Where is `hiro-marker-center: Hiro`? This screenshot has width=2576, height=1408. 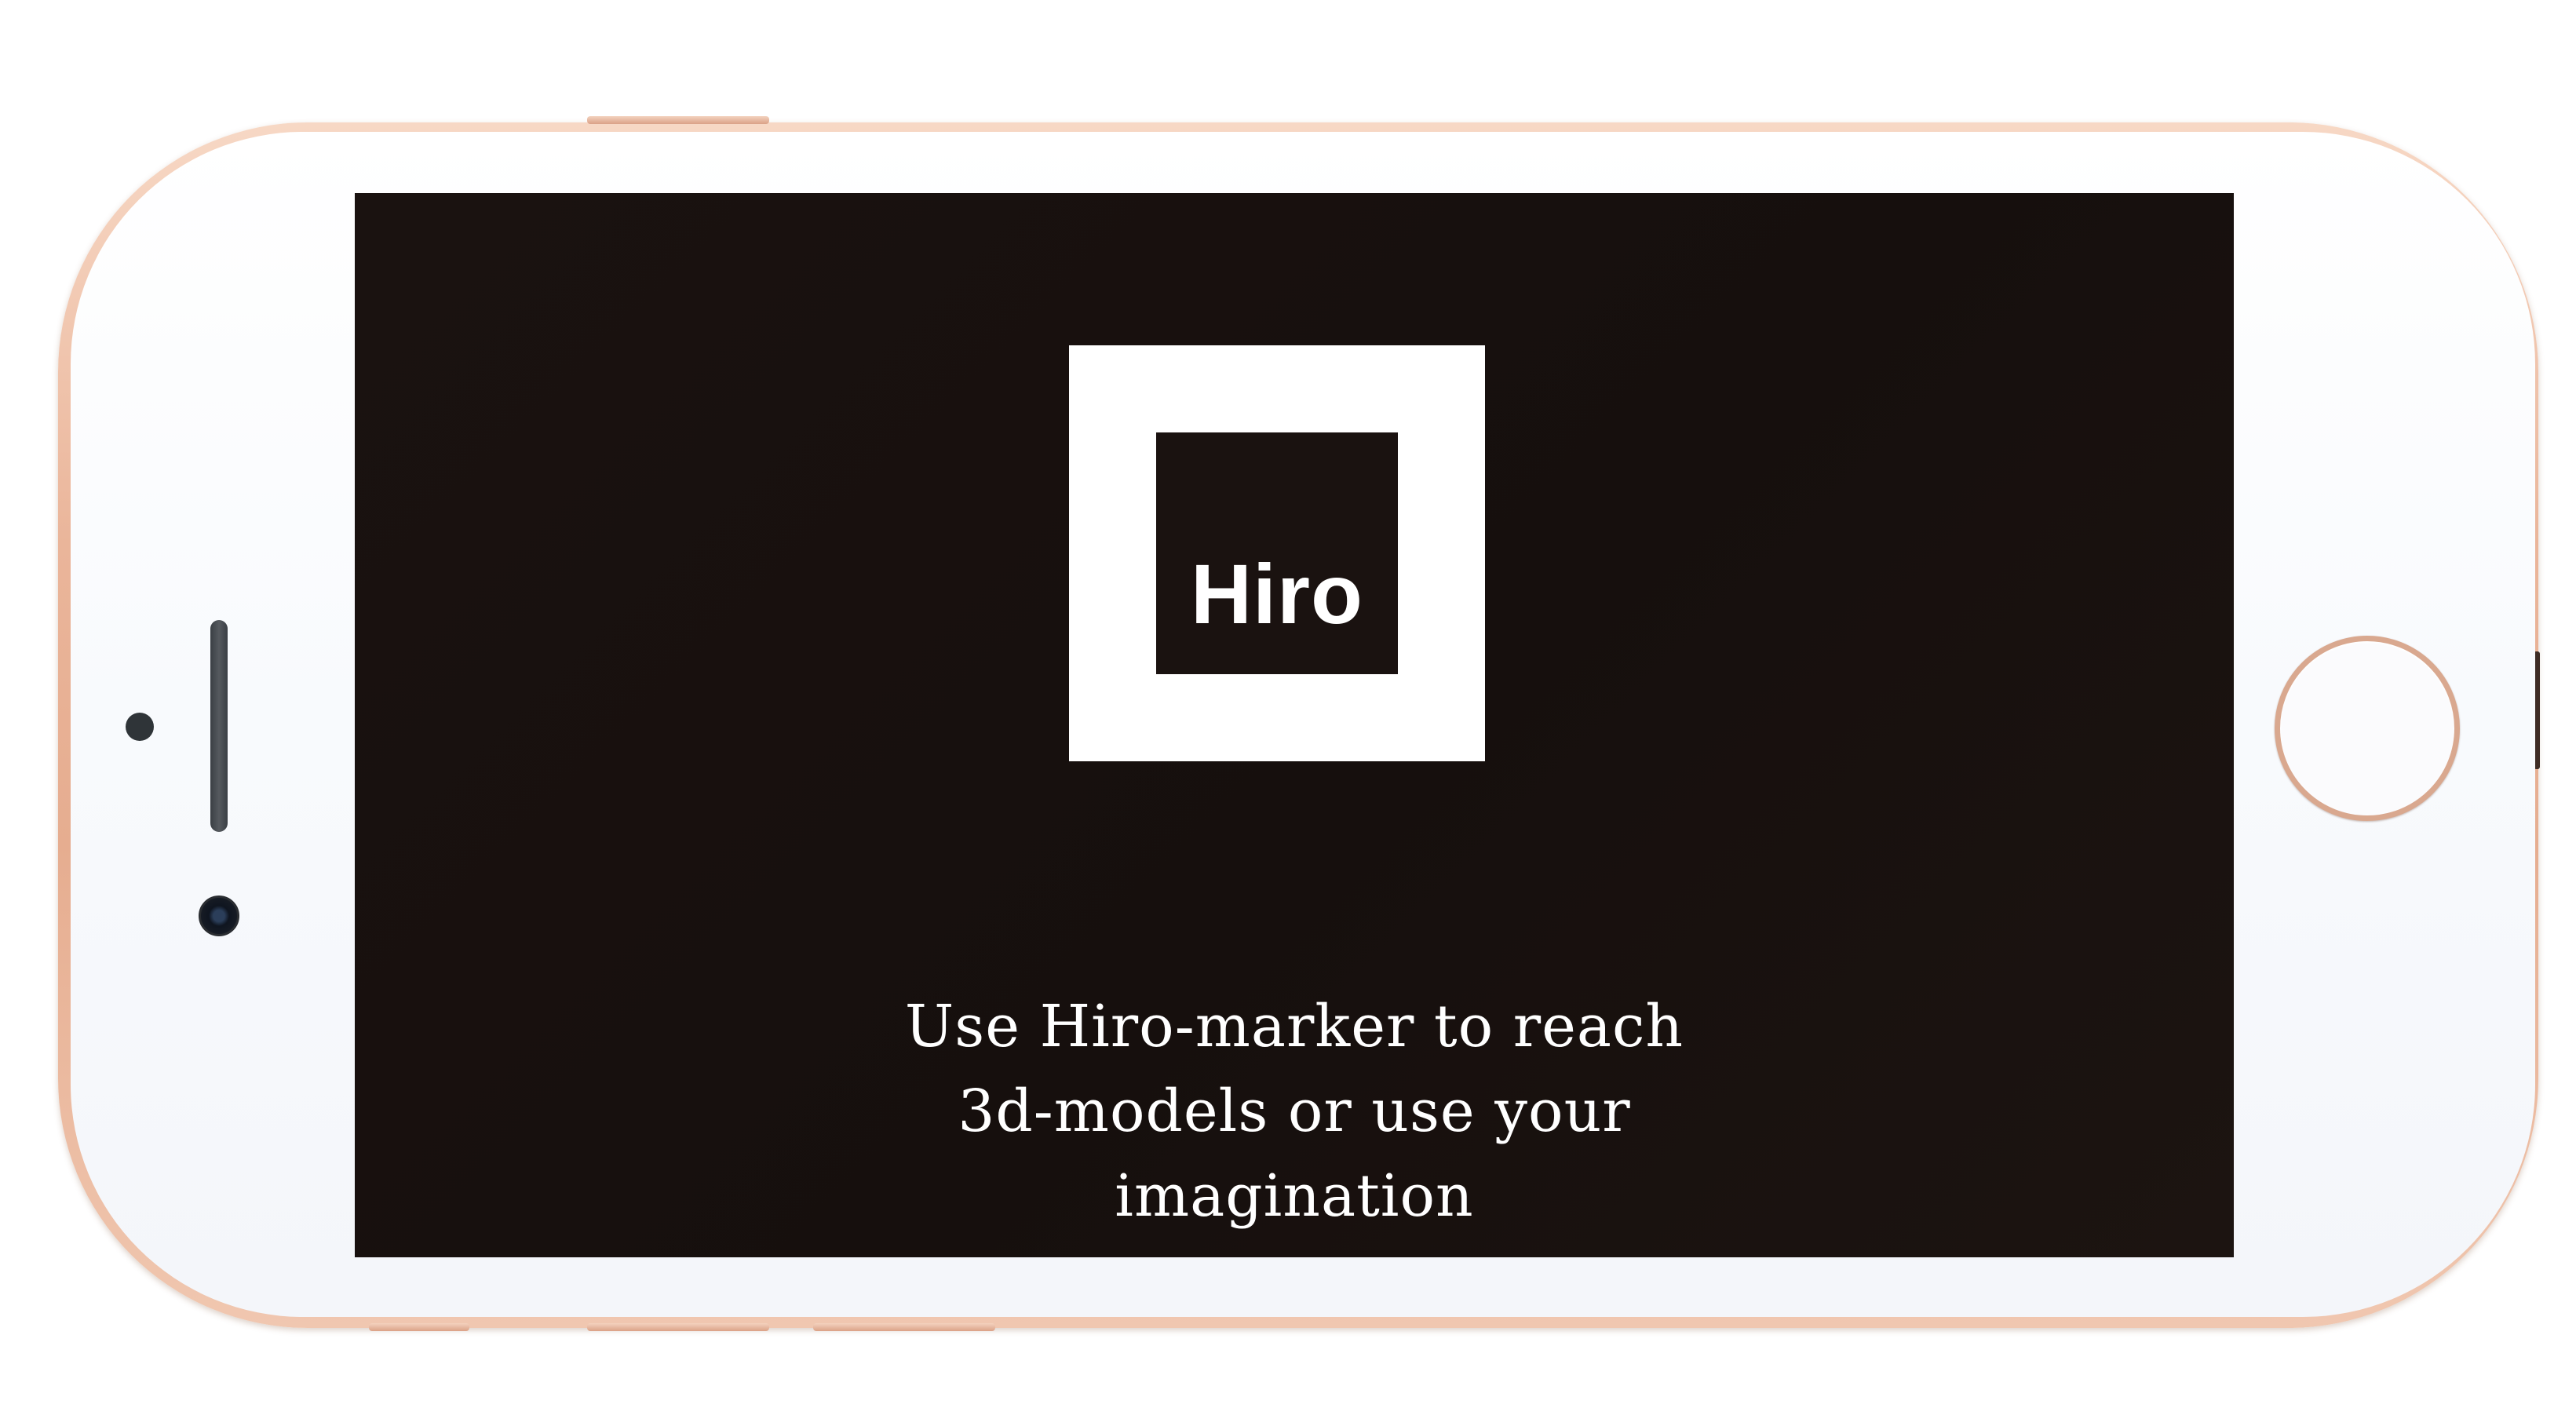 hiro-marker-center: Hiro is located at coordinates (1277, 553).